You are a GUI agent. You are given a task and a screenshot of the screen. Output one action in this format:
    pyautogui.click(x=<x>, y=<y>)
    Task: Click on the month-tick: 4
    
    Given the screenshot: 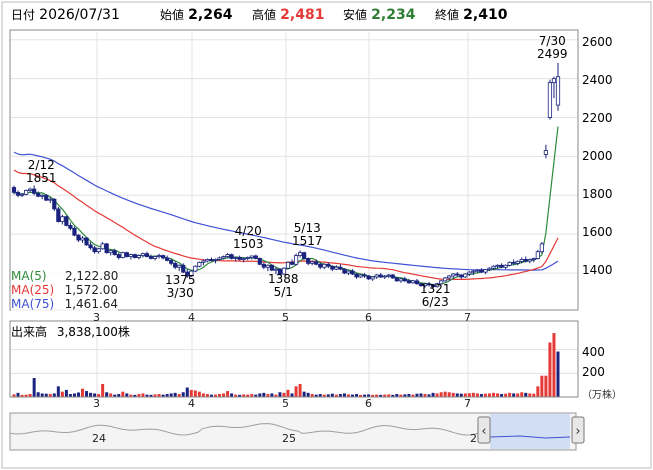 What is the action you would take?
    pyautogui.click(x=191, y=317)
    